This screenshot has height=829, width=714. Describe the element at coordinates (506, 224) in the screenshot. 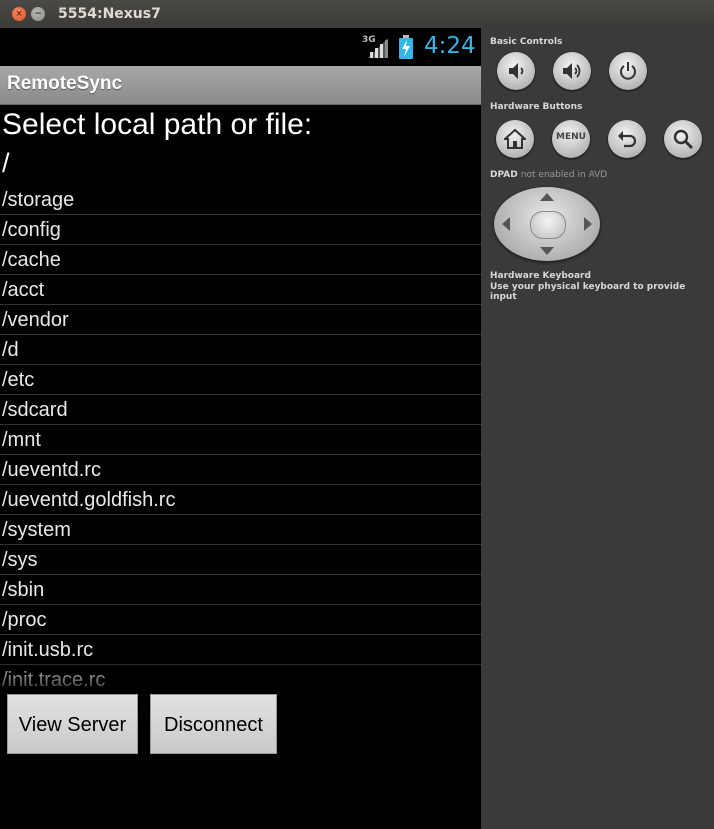

I see `dpad-left-icon` at that location.